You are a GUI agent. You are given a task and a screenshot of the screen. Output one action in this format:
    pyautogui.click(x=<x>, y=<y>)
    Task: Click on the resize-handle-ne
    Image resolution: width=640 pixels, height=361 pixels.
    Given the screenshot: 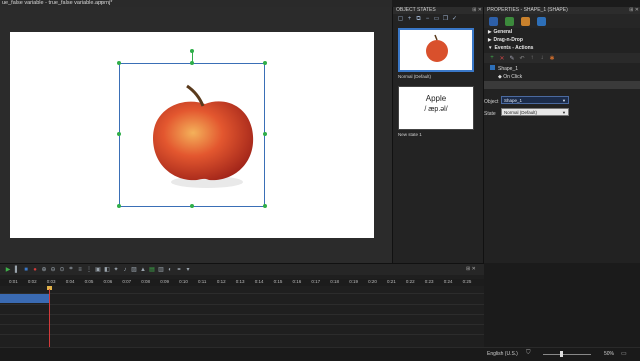 What is the action you would take?
    pyautogui.click(x=265, y=63)
    